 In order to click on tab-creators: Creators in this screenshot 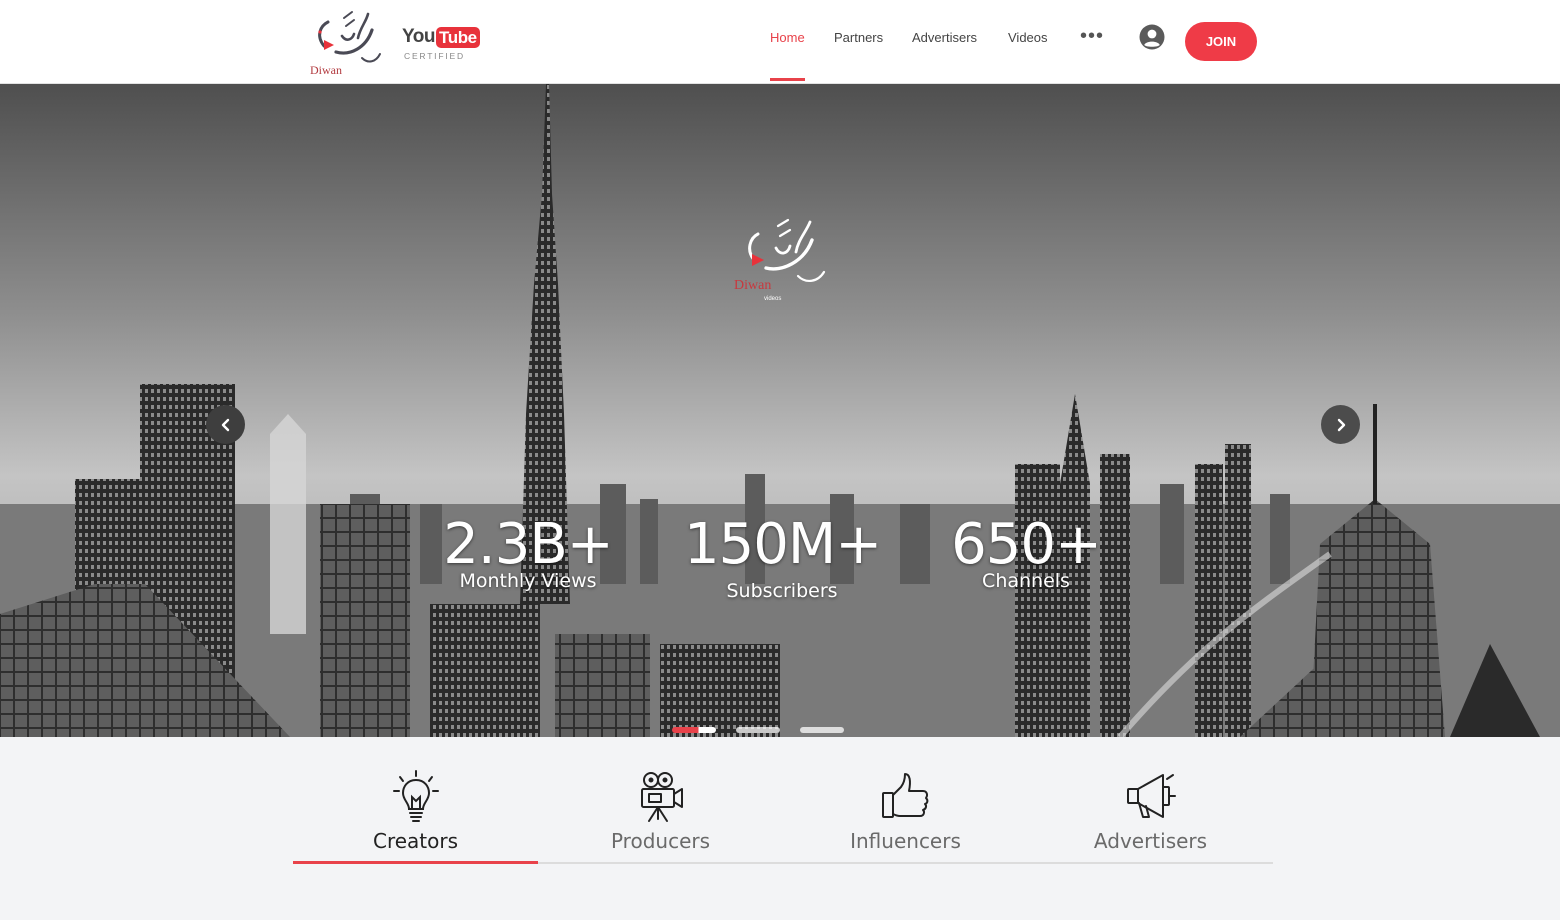, I will do `click(415, 810)`.